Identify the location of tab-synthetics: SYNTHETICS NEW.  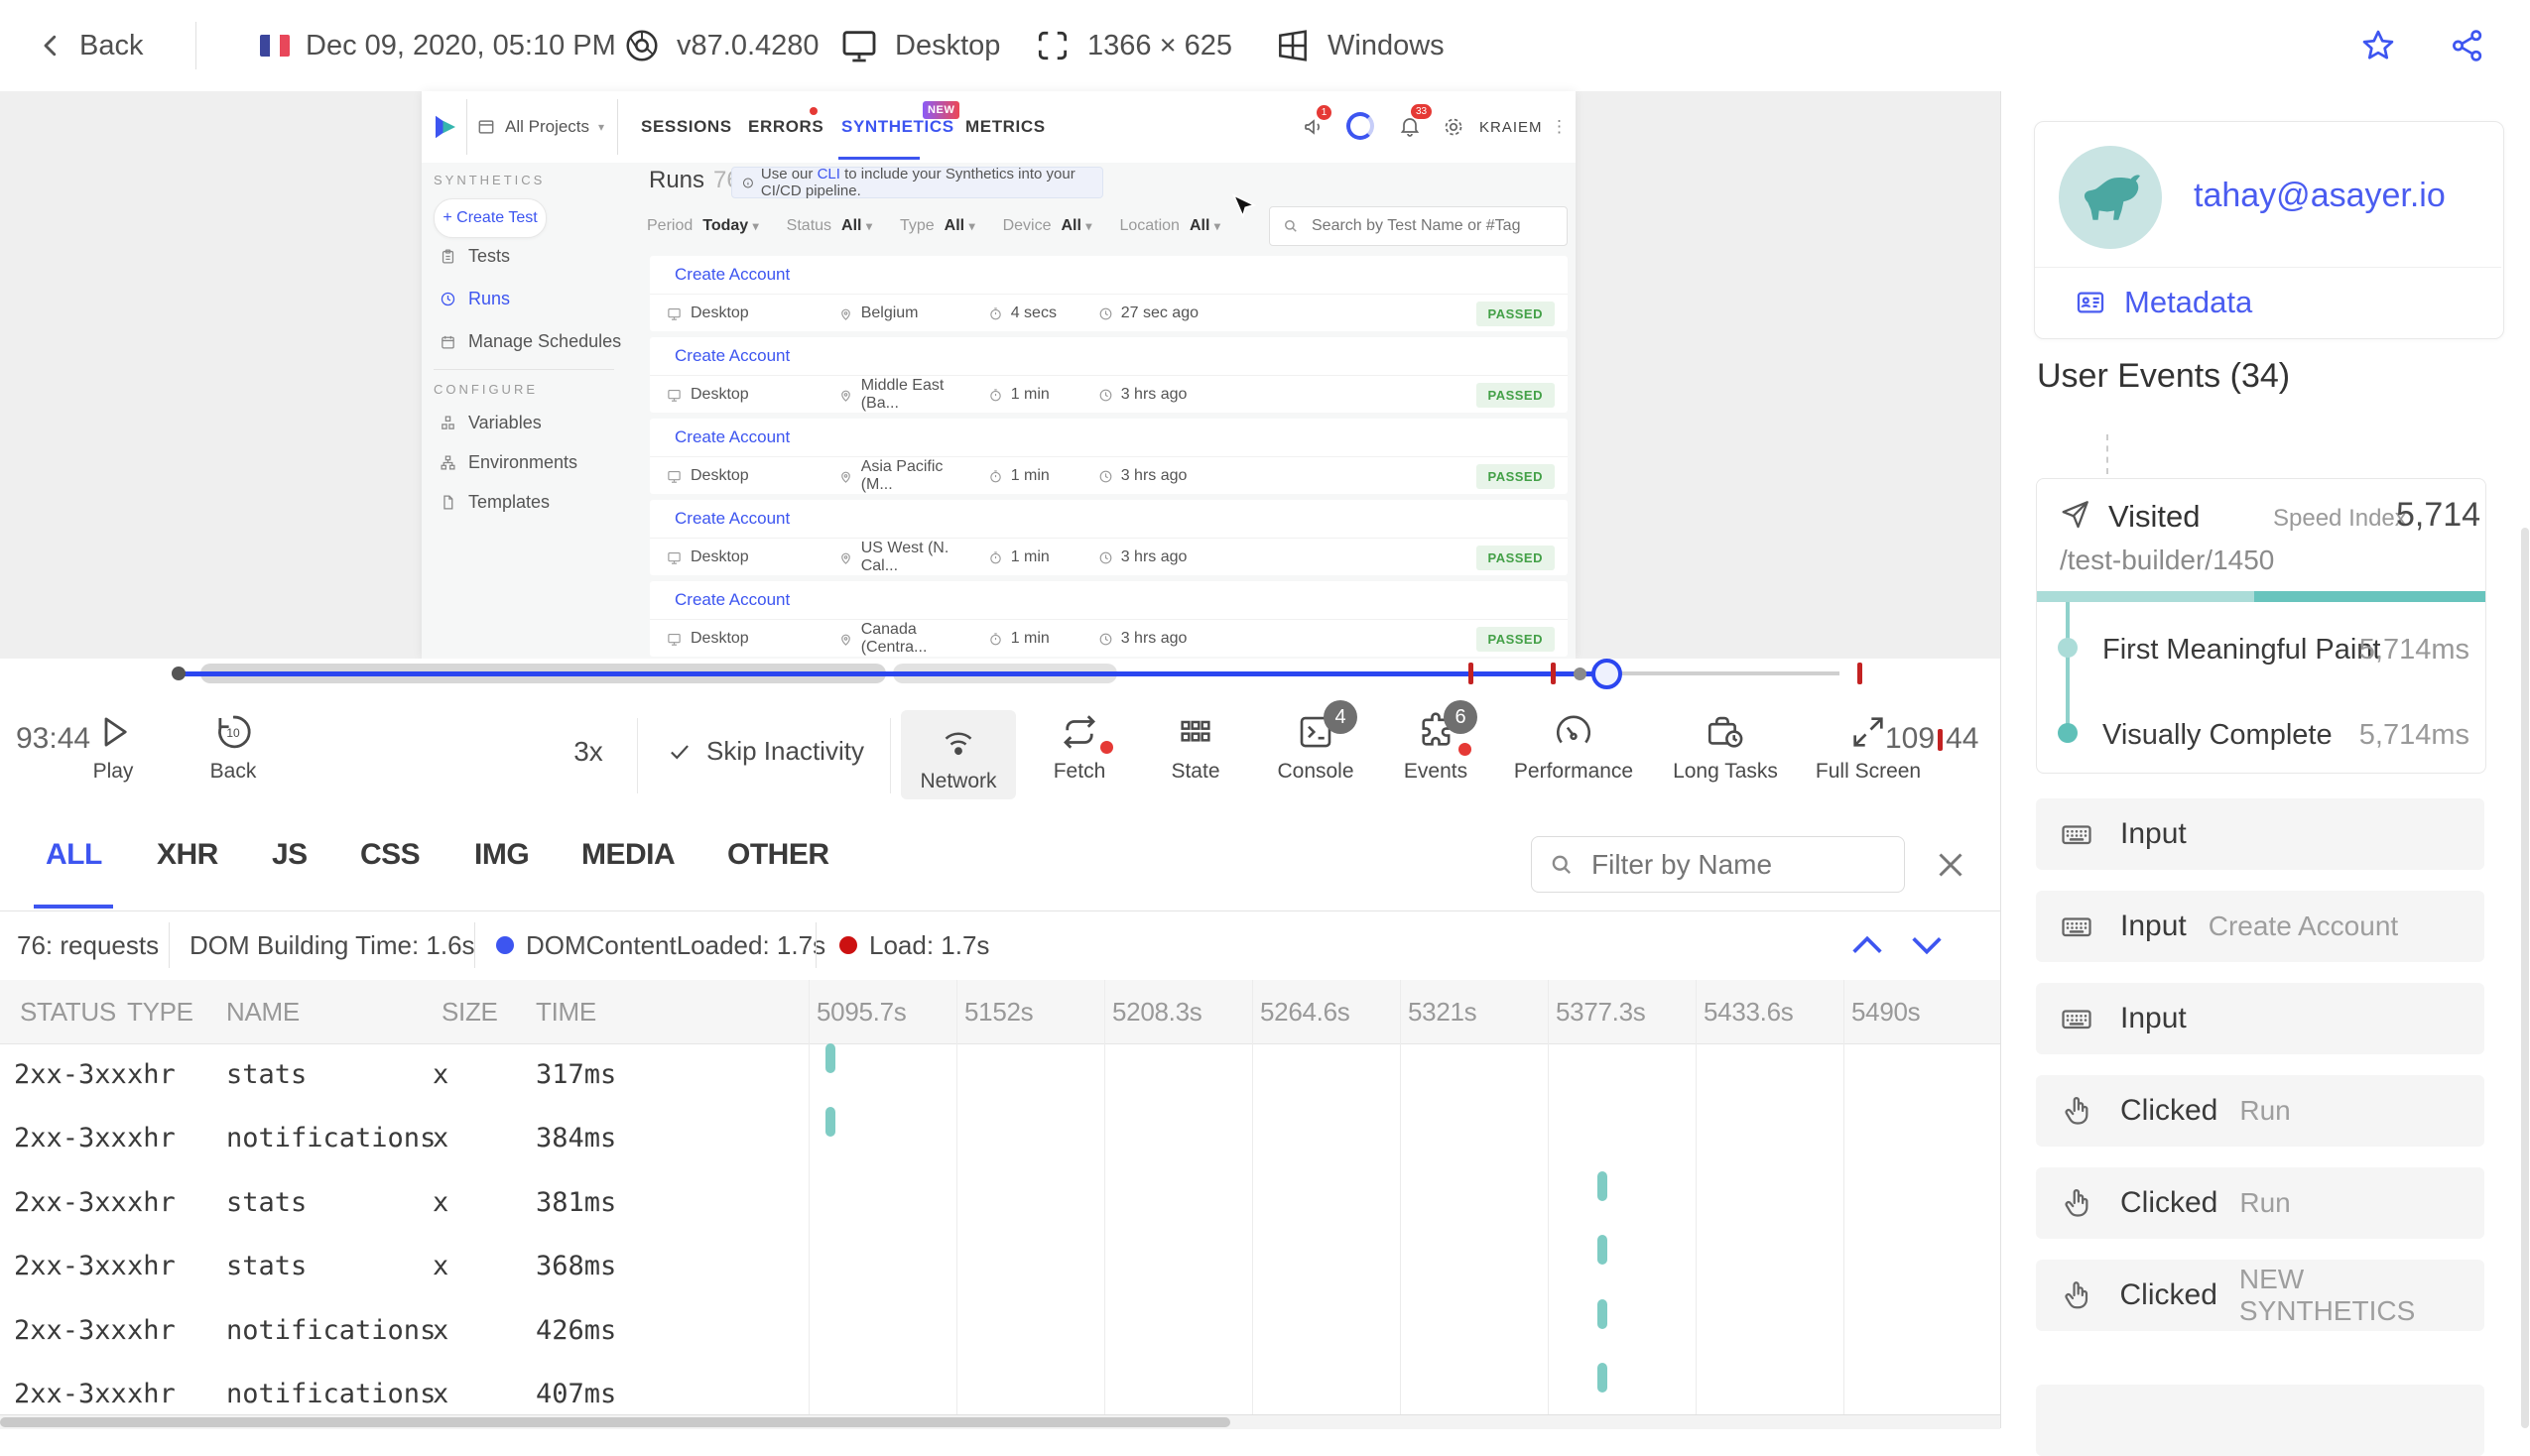
(899, 127).